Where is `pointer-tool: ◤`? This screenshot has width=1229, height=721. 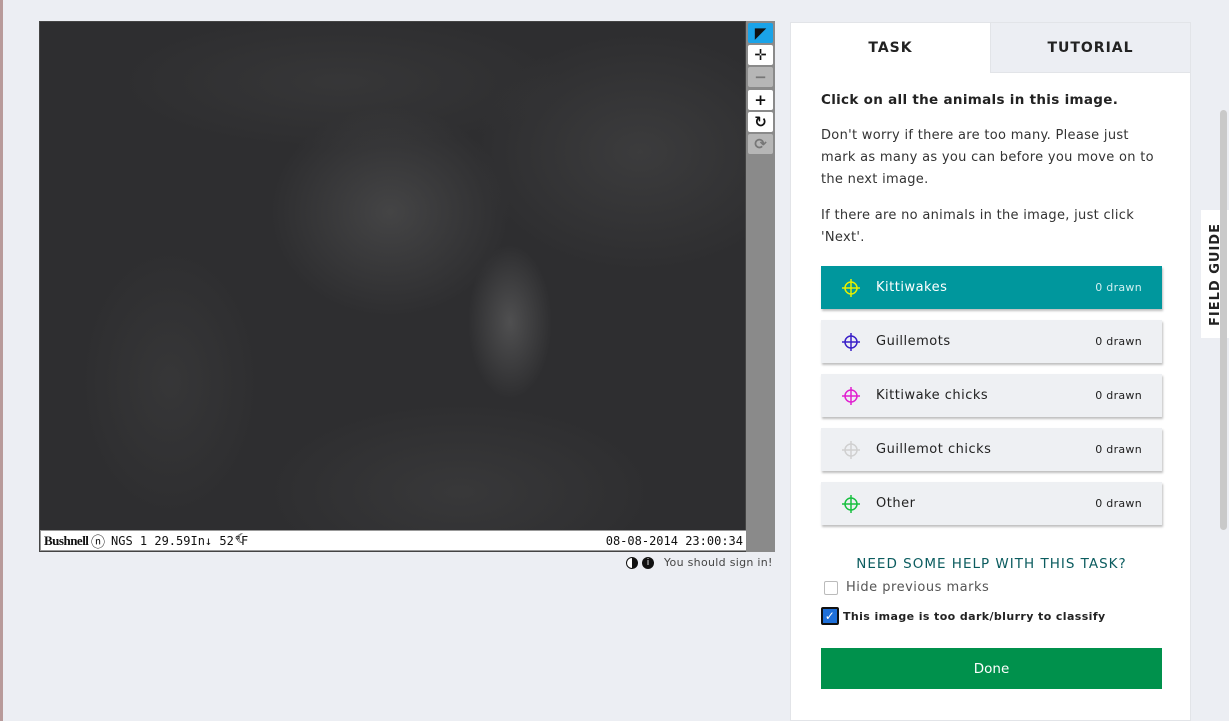 pointer-tool: ◤ is located at coordinates (760, 33).